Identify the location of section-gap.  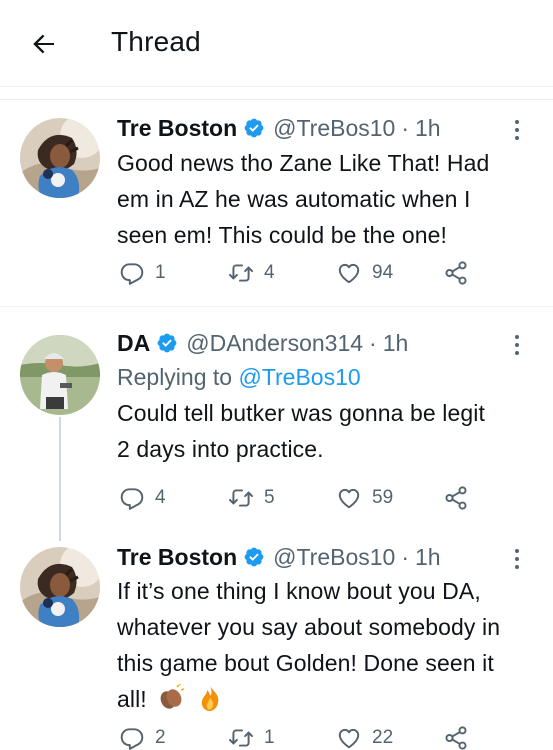
(276, 93).